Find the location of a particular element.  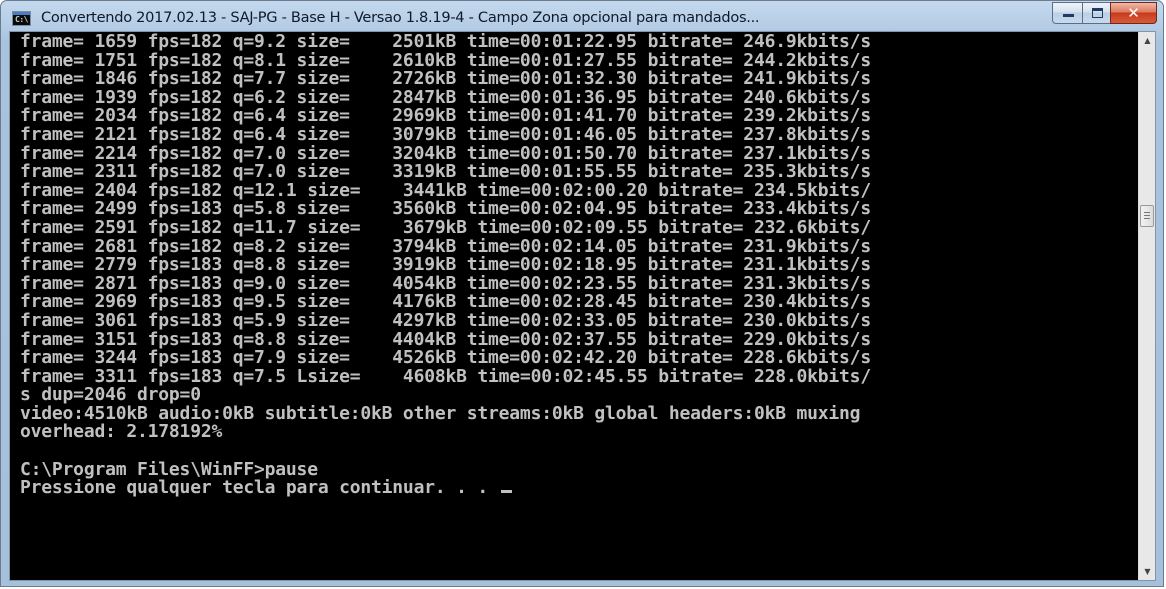

minimize-button is located at coordinates (1067, 13).